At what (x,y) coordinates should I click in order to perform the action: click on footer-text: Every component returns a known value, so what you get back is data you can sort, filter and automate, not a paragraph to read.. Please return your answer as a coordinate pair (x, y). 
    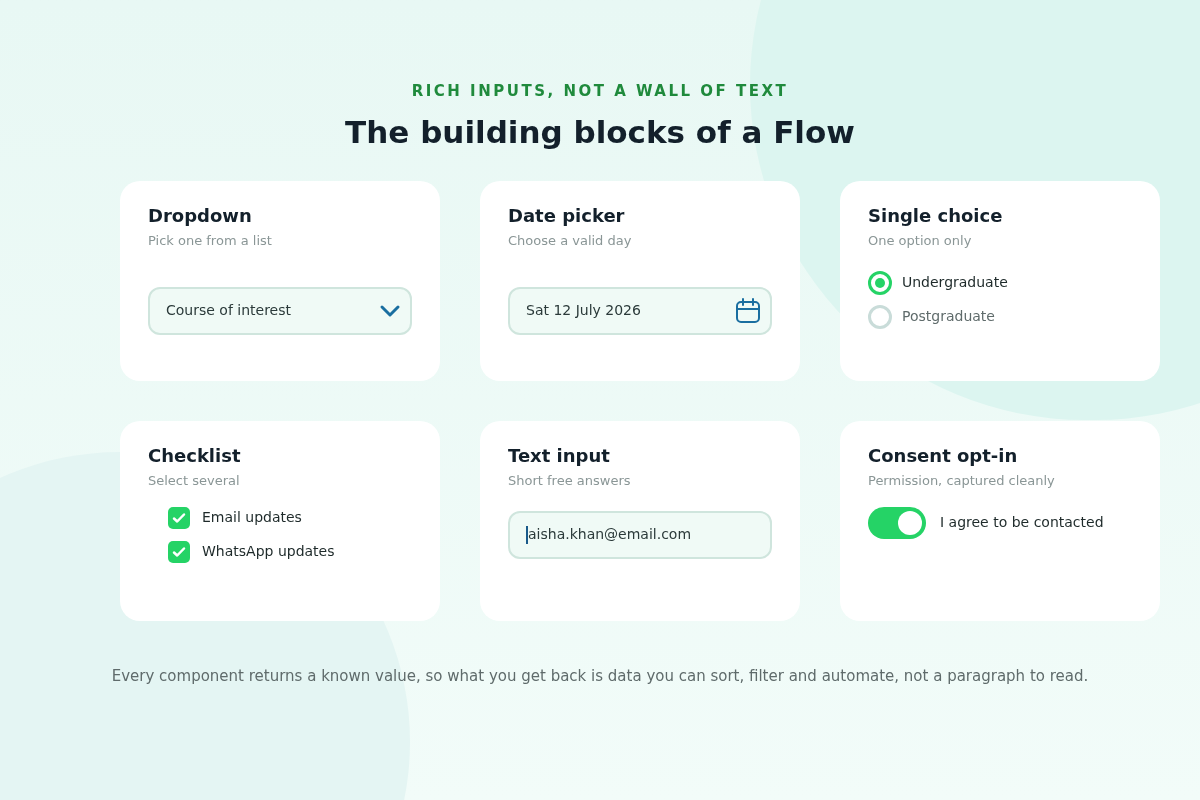
    Looking at the image, I should click on (600, 676).